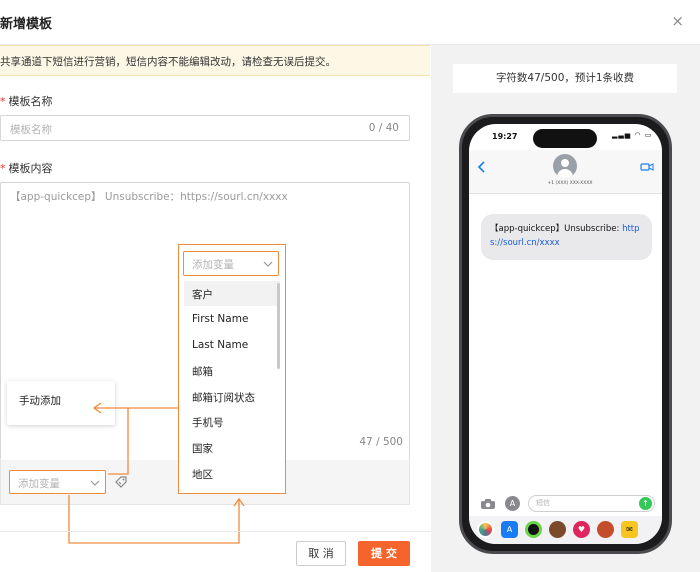 Image resolution: width=700 pixels, height=572 pixels. Describe the element at coordinates (605, 529) in the screenshot. I see `sticker-app-icon` at that location.